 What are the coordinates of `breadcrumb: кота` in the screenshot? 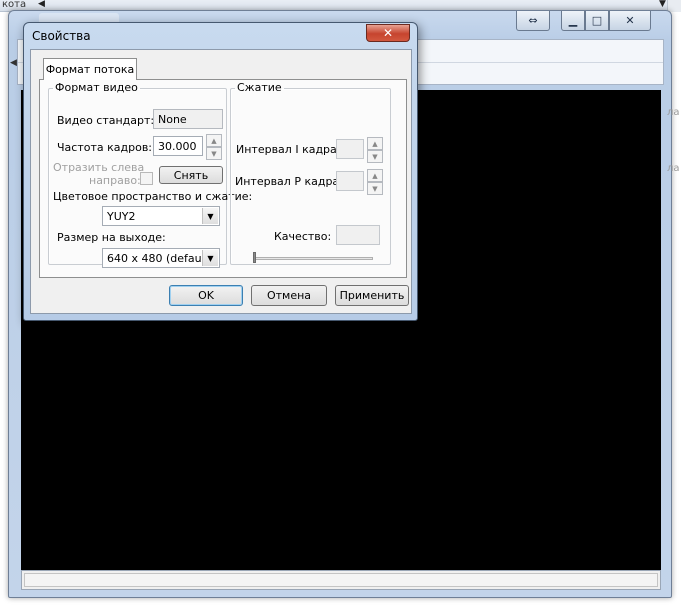 It's located at (14, 5).